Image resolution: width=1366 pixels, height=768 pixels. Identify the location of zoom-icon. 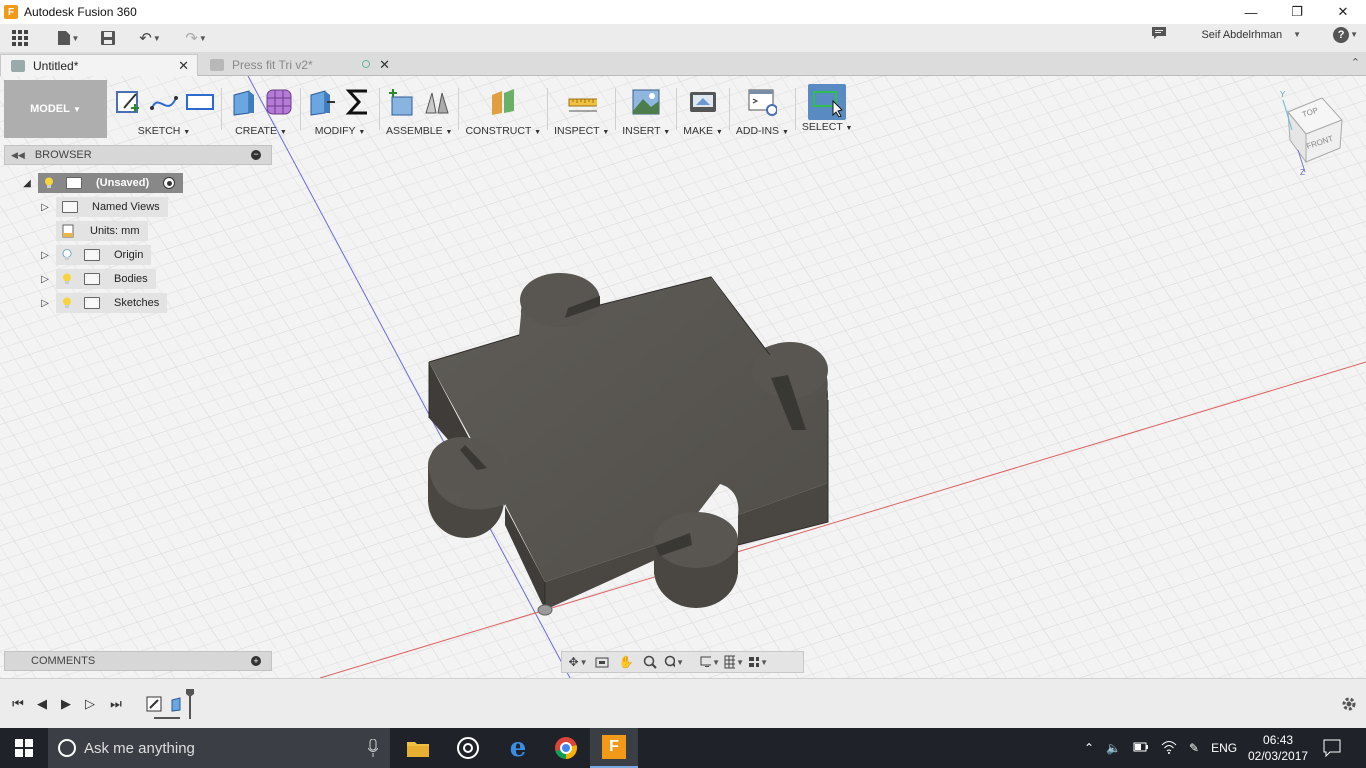
(650, 662).